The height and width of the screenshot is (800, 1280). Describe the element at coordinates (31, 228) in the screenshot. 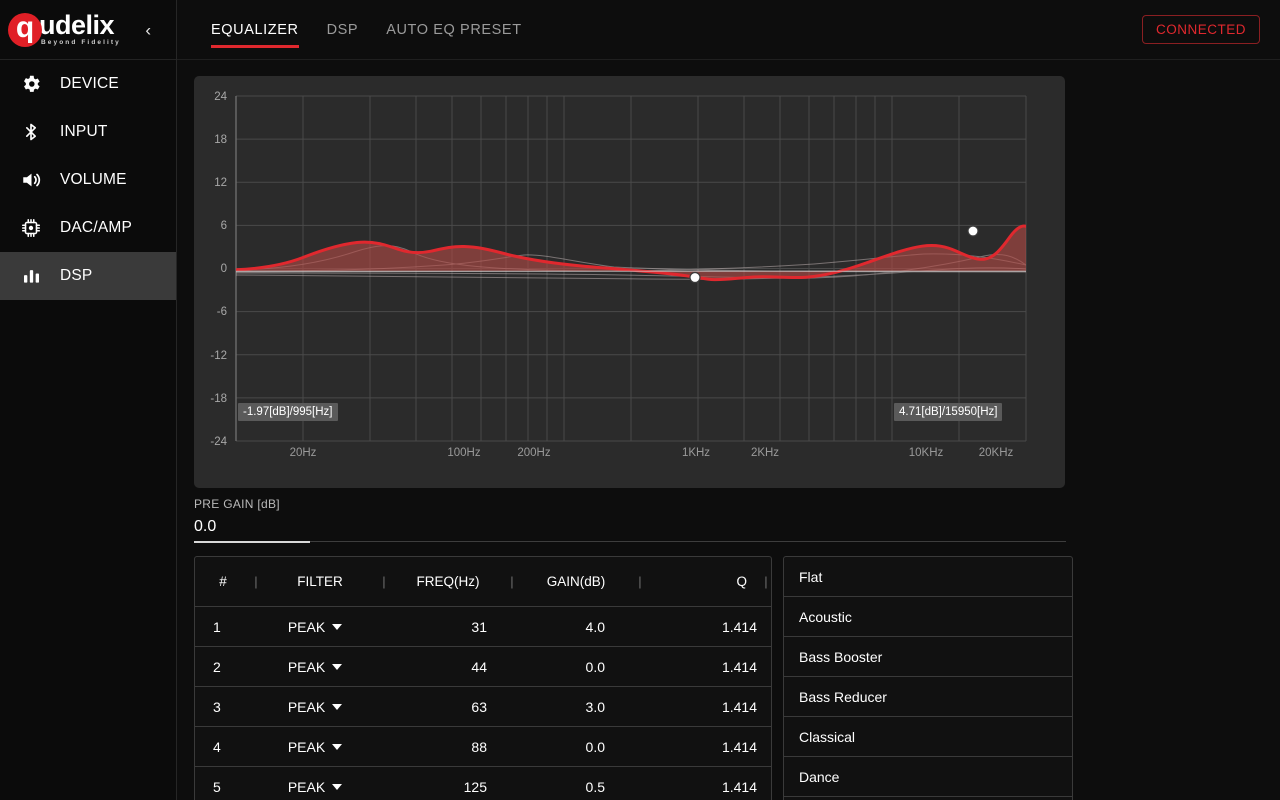

I see `chip-icon` at that location.